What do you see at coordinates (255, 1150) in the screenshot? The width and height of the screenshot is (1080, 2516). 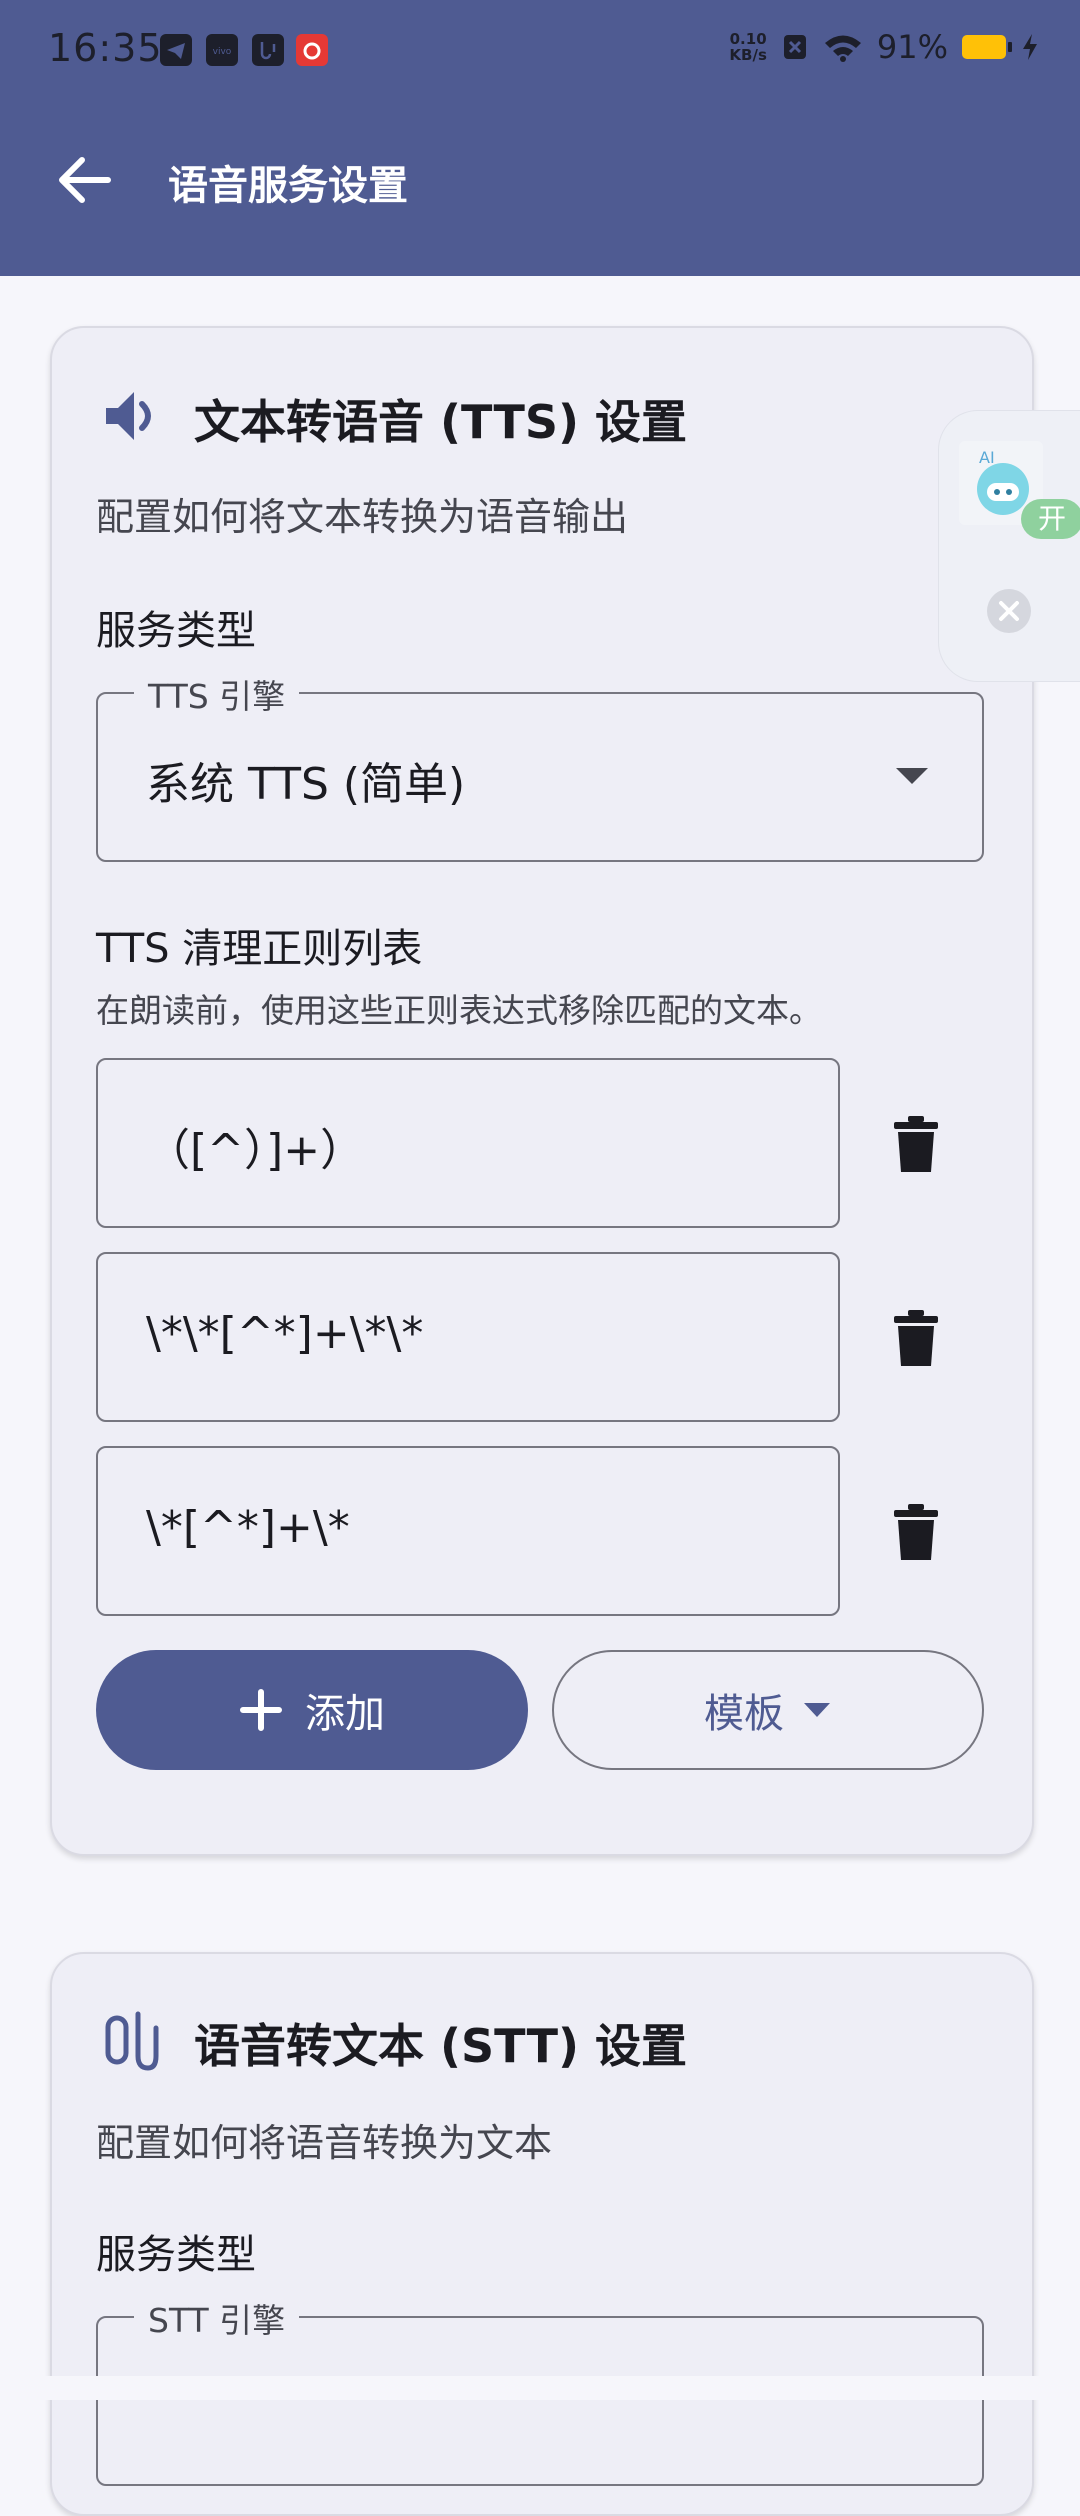 I see `regex-value-1: （[^）]+）` at bounding box center [255, 1150].